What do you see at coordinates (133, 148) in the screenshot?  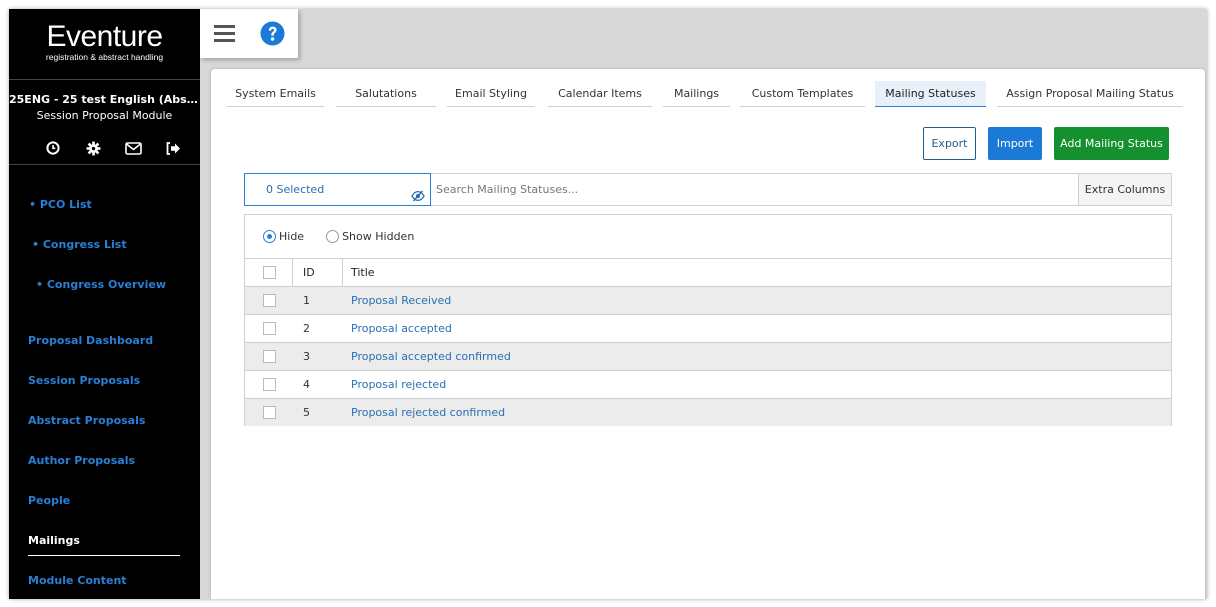 I see `envelope-icon` at bounding box center [133, 148].